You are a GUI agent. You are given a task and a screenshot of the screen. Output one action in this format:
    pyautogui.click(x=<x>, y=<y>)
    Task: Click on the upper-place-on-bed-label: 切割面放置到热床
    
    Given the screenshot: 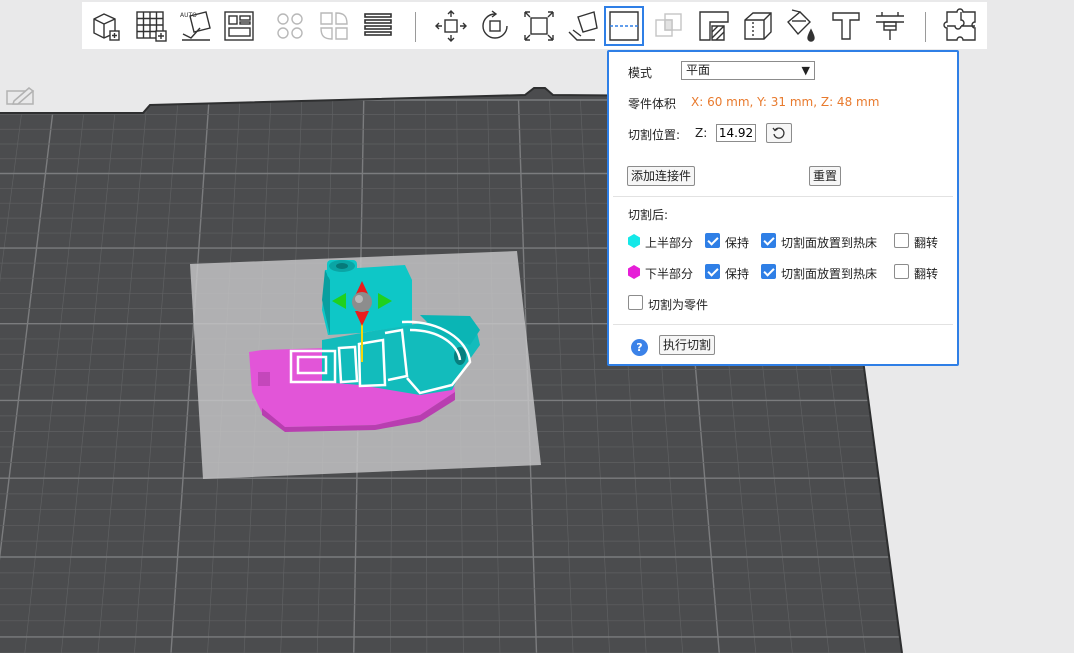 What is the action you would take?
    pyautogui.click(x=829, y=243)
    